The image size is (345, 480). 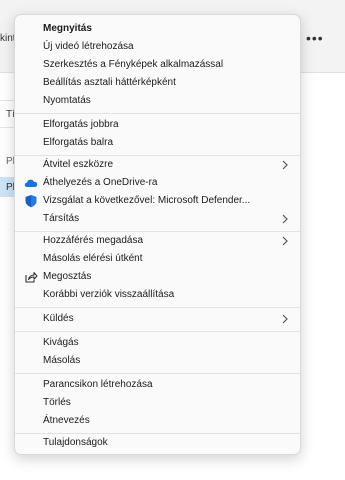 I want to click on menu-item-label: Nyomtatás, so click(x=67, y=100).